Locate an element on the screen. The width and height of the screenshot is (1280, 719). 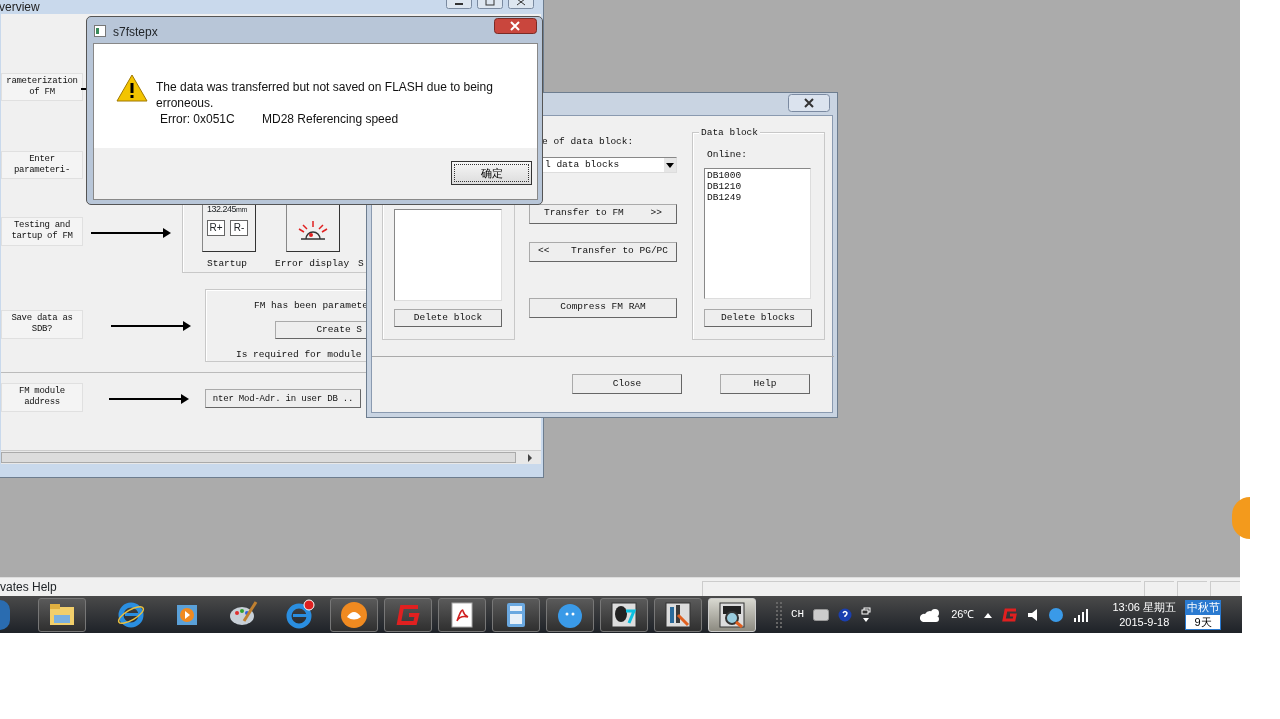
maximize-button is located at coordinates (490, 4).